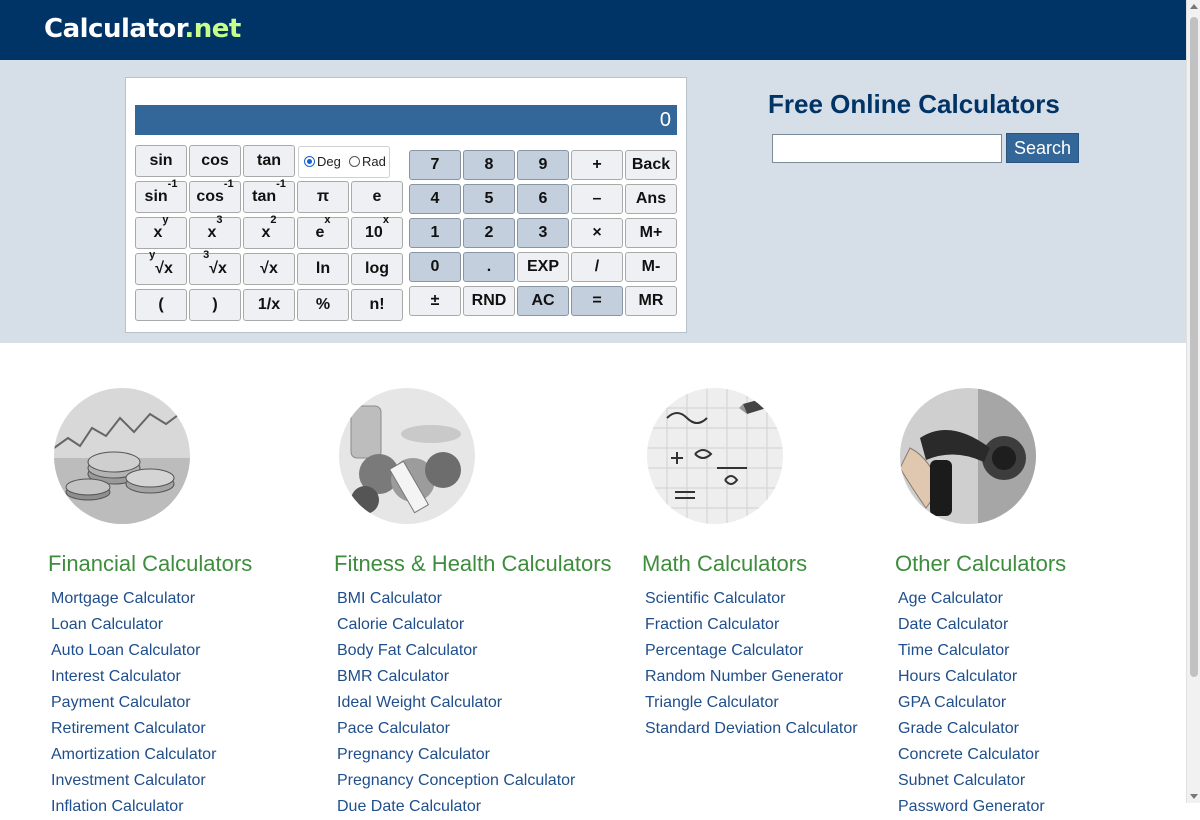 This screenshot has width=1200, height=820. Describe the element at coordinates (133, 807) in the screenshot. I see `list-item-link: Inflation Calculator` at that location.